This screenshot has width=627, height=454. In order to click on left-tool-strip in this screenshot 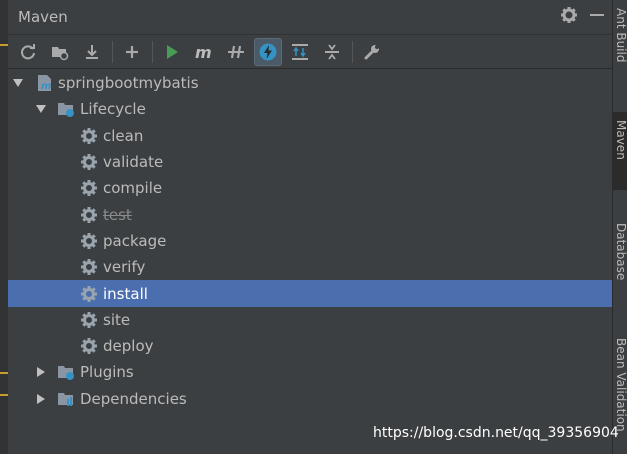, I will do `click(4, 227)`.